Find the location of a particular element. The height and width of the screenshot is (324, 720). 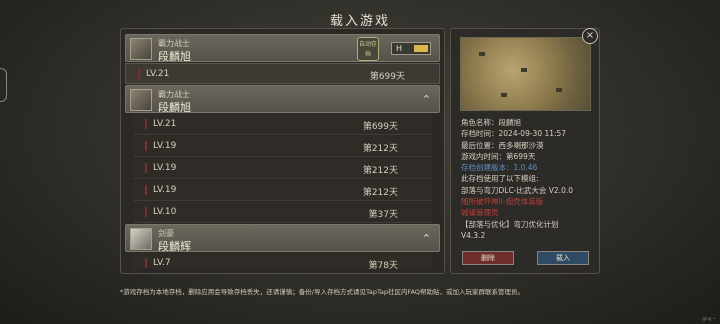

detail-line-mod: 随所破坏神II-炮壳体装版 is located at coordinates (502, 202).